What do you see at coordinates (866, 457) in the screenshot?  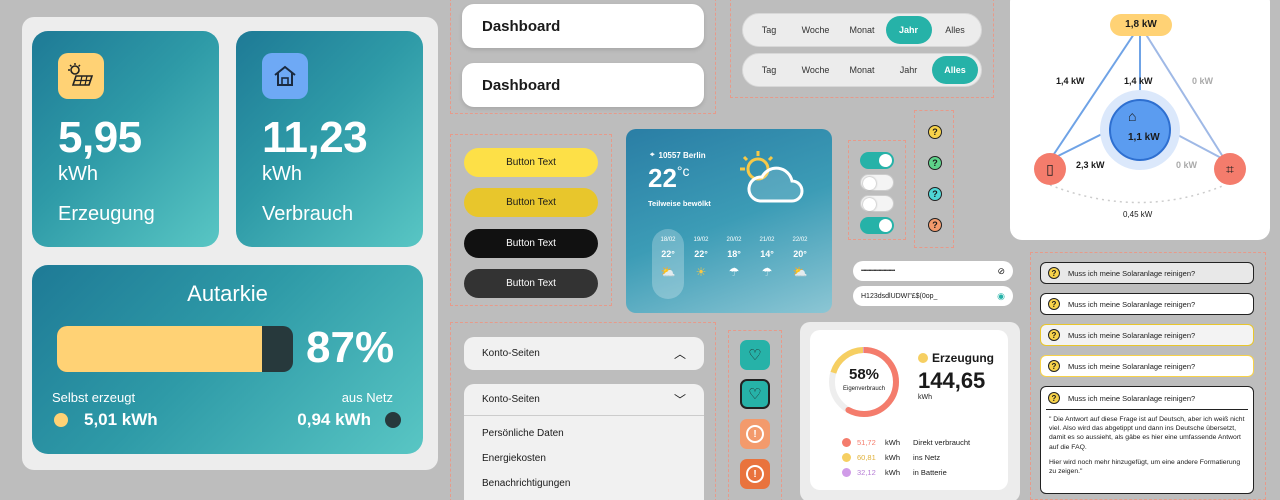 I see `breakdown-value: 60,81` at bounding box center [866, 457].